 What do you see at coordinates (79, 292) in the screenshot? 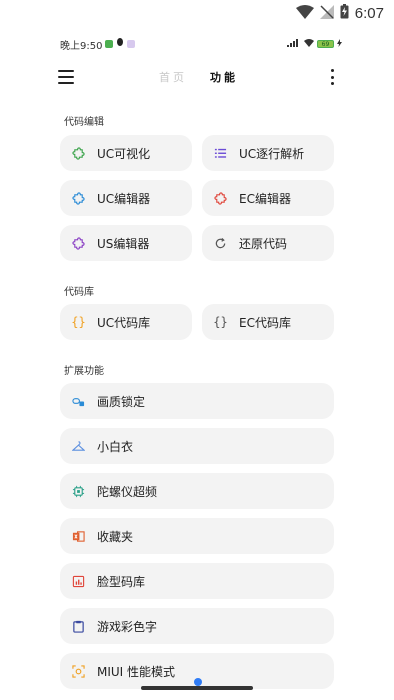
I see `section-title-code-lib: 代码库` at bounding box center [79, 292].